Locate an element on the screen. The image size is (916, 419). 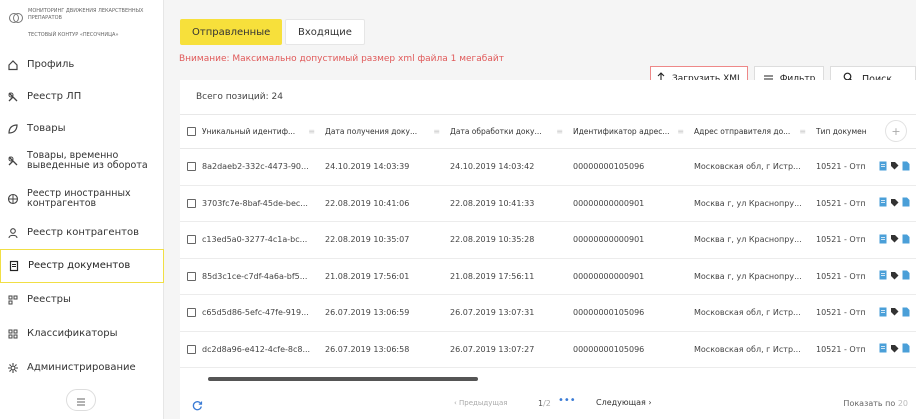
horizontal-scrollbar is located at coordinates (343, 379).